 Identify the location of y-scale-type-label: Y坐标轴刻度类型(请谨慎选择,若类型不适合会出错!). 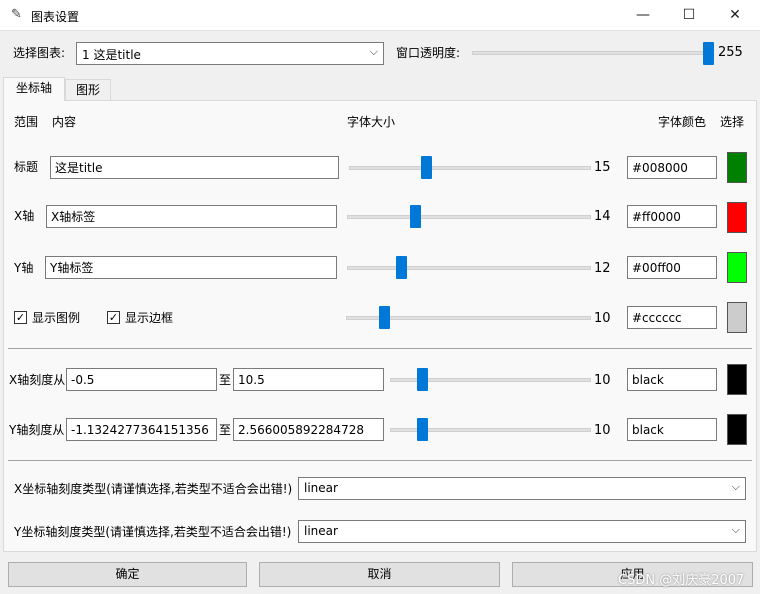
(153, 532).